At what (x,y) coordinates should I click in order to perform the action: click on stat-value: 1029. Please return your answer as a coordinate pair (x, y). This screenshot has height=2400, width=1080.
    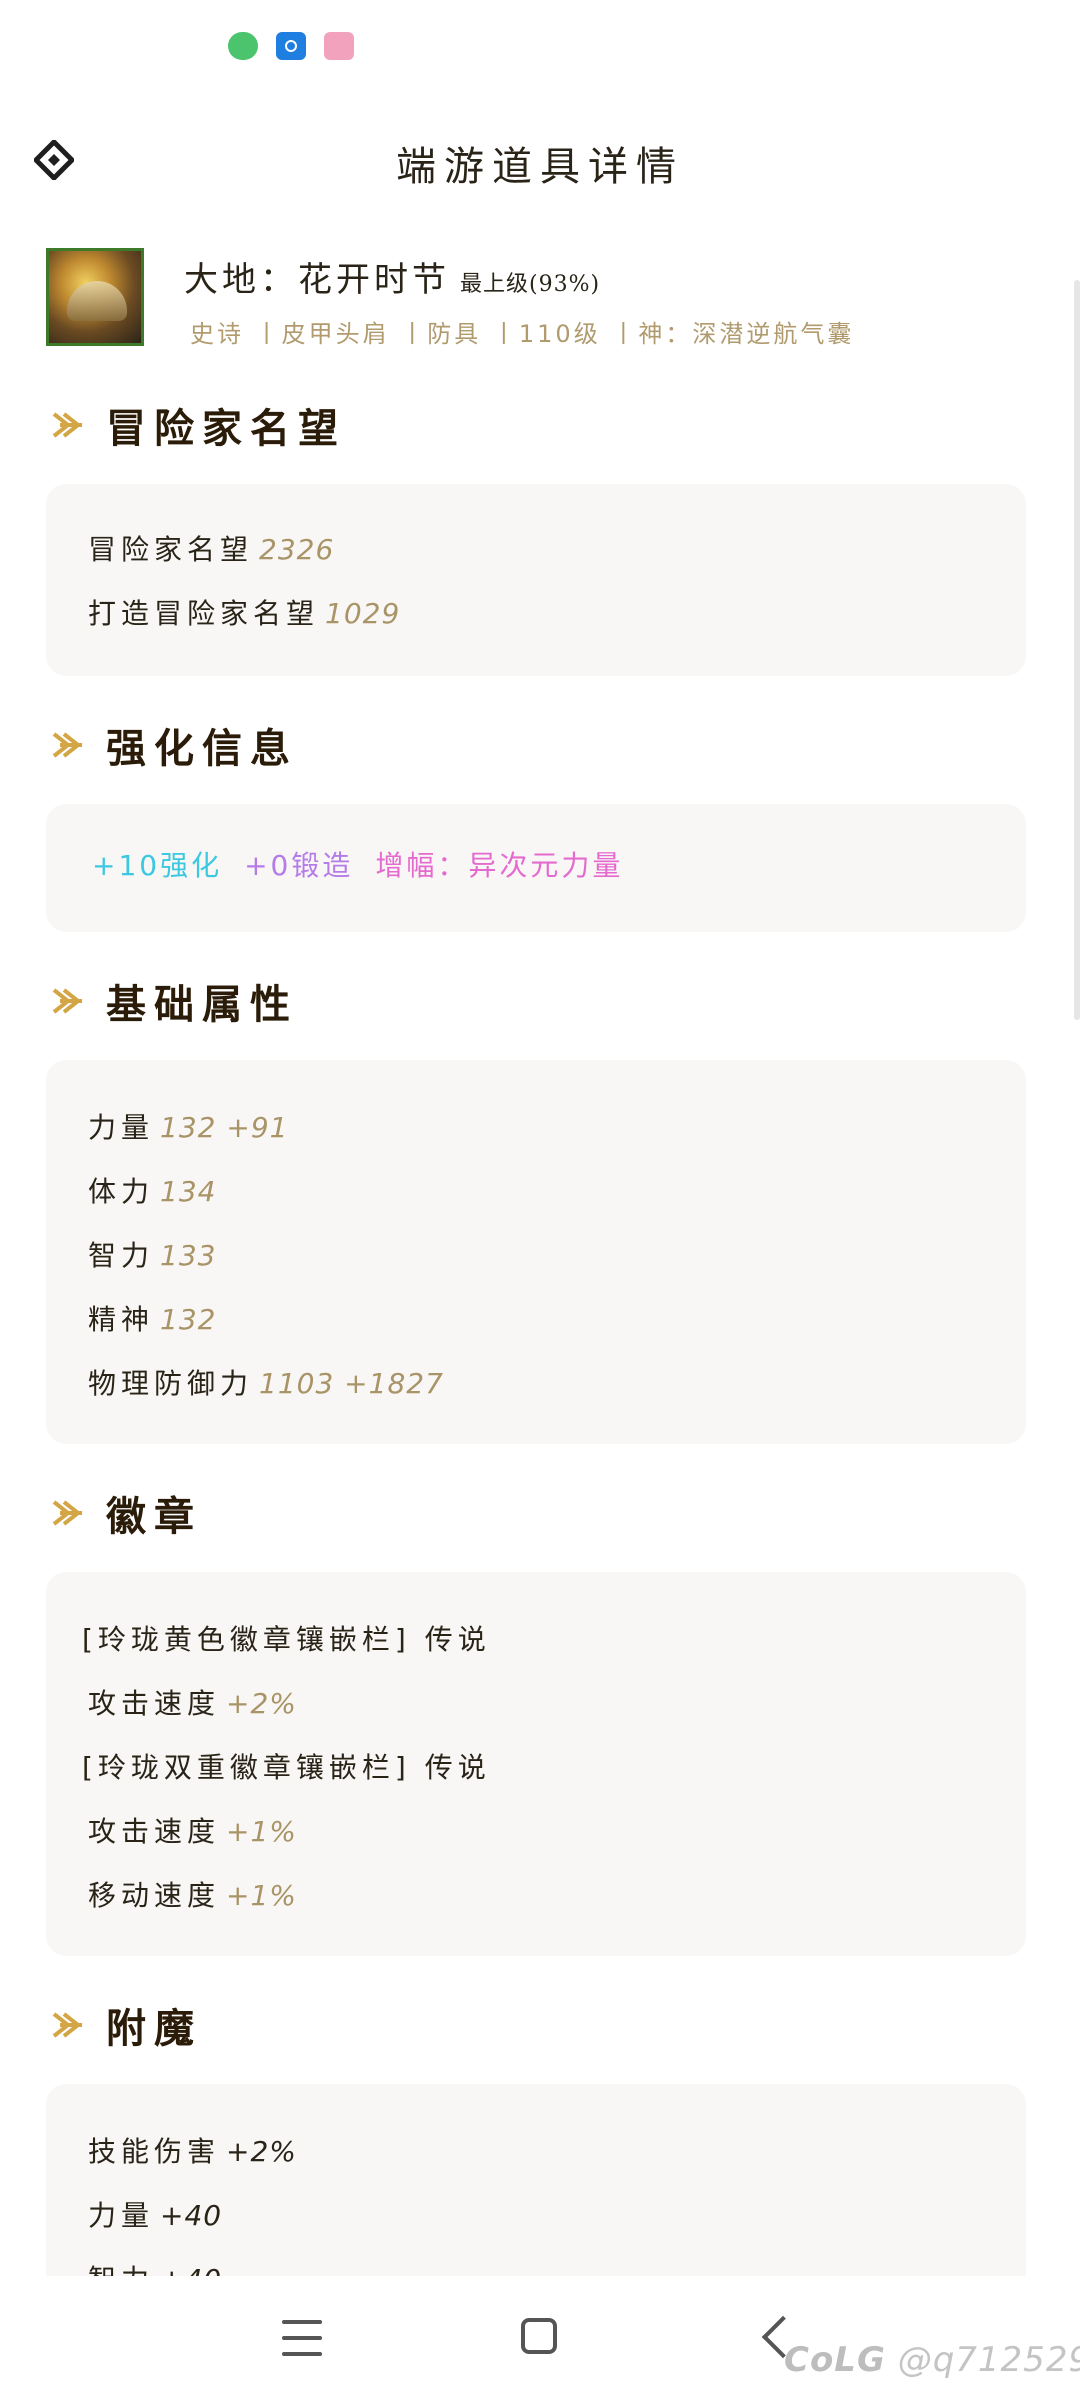
    Looking at the image, I should click on (363, 613).